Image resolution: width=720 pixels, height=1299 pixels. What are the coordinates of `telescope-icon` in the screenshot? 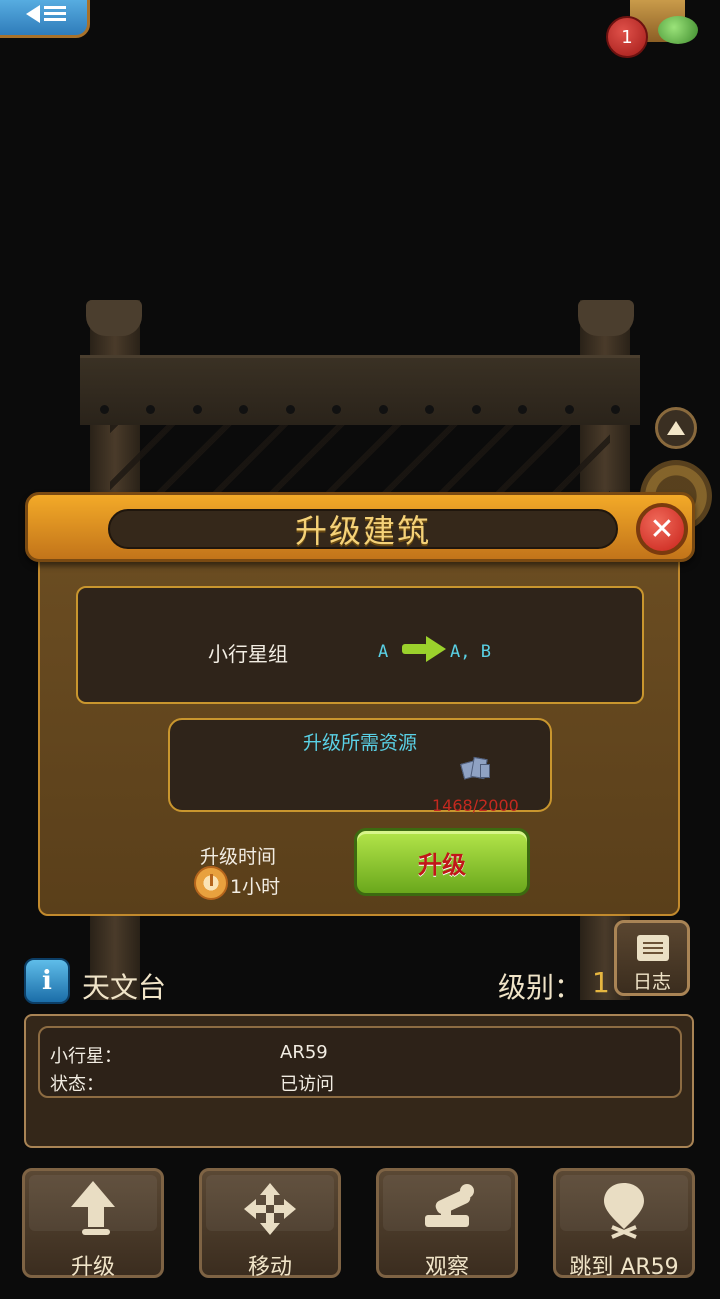 It's located at (449, 1205).